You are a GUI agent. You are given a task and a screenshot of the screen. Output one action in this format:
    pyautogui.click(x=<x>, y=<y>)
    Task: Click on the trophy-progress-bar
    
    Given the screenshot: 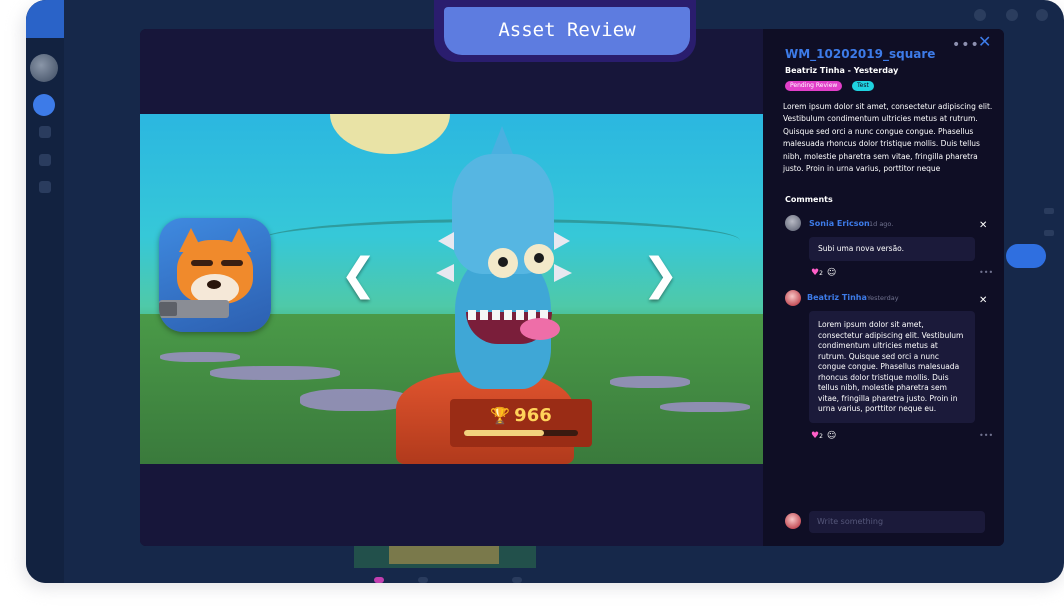 What is the action you would take?
    pyautogui.click(x=521, y=433)
    